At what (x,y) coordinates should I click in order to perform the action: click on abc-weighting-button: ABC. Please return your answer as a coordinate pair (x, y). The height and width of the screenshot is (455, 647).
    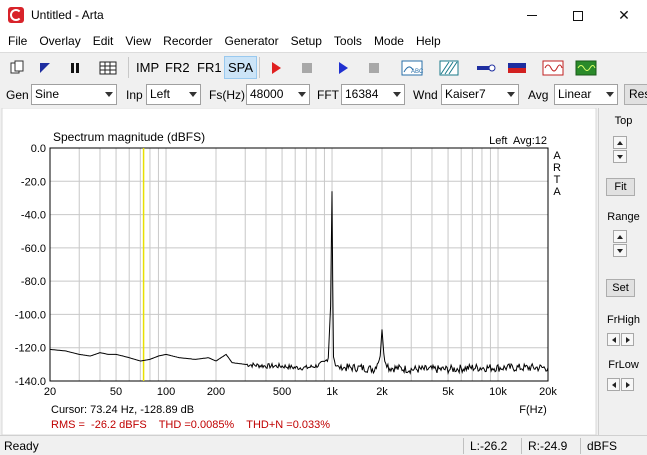
    Looking at the image, I should click on (412, 67).